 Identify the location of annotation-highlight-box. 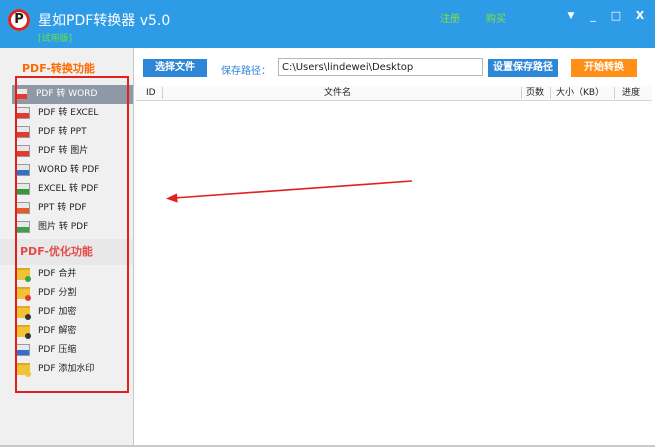
(72, 234).